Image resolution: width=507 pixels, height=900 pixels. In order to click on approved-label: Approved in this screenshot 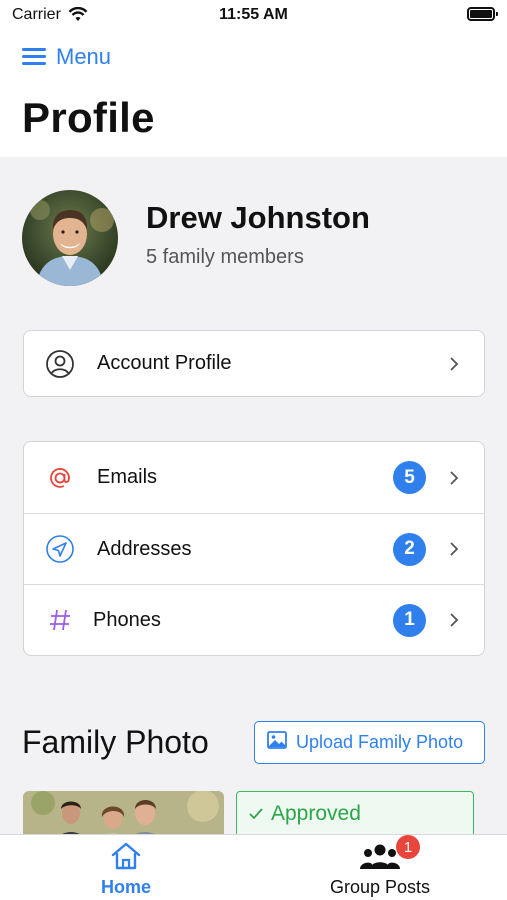, I will do `click(316, 813)`.